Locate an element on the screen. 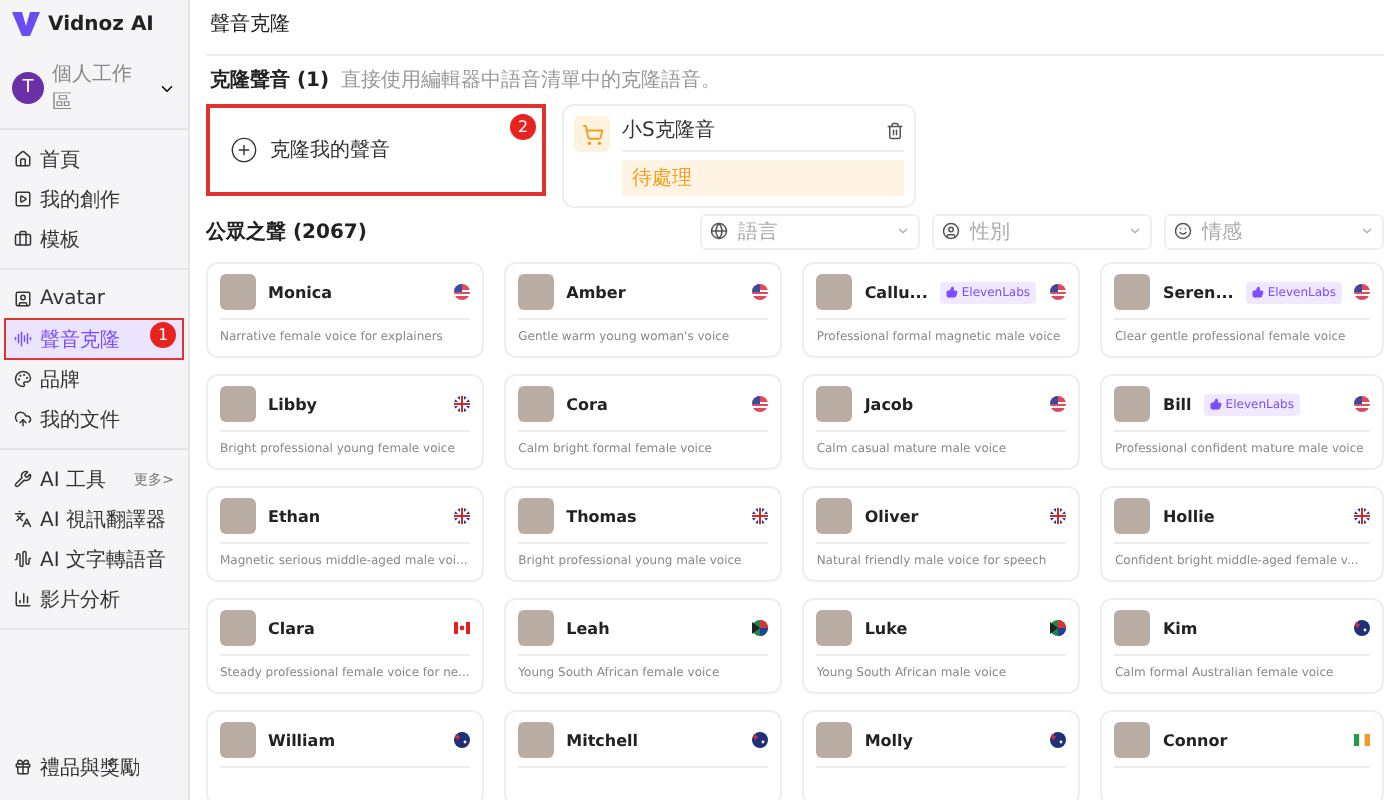  voice-name: William is located at coordinates (302, 740).